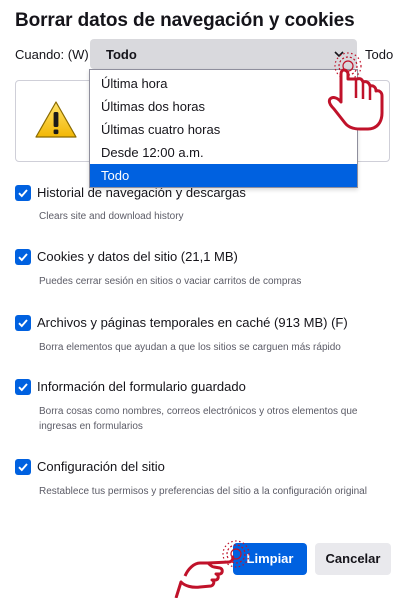 Image resolution: width=404 pixels, height=598 pixels. Describe the element at coordinates (223, 54) in the screenshot. I see `time-range-select: Todo` at that location.